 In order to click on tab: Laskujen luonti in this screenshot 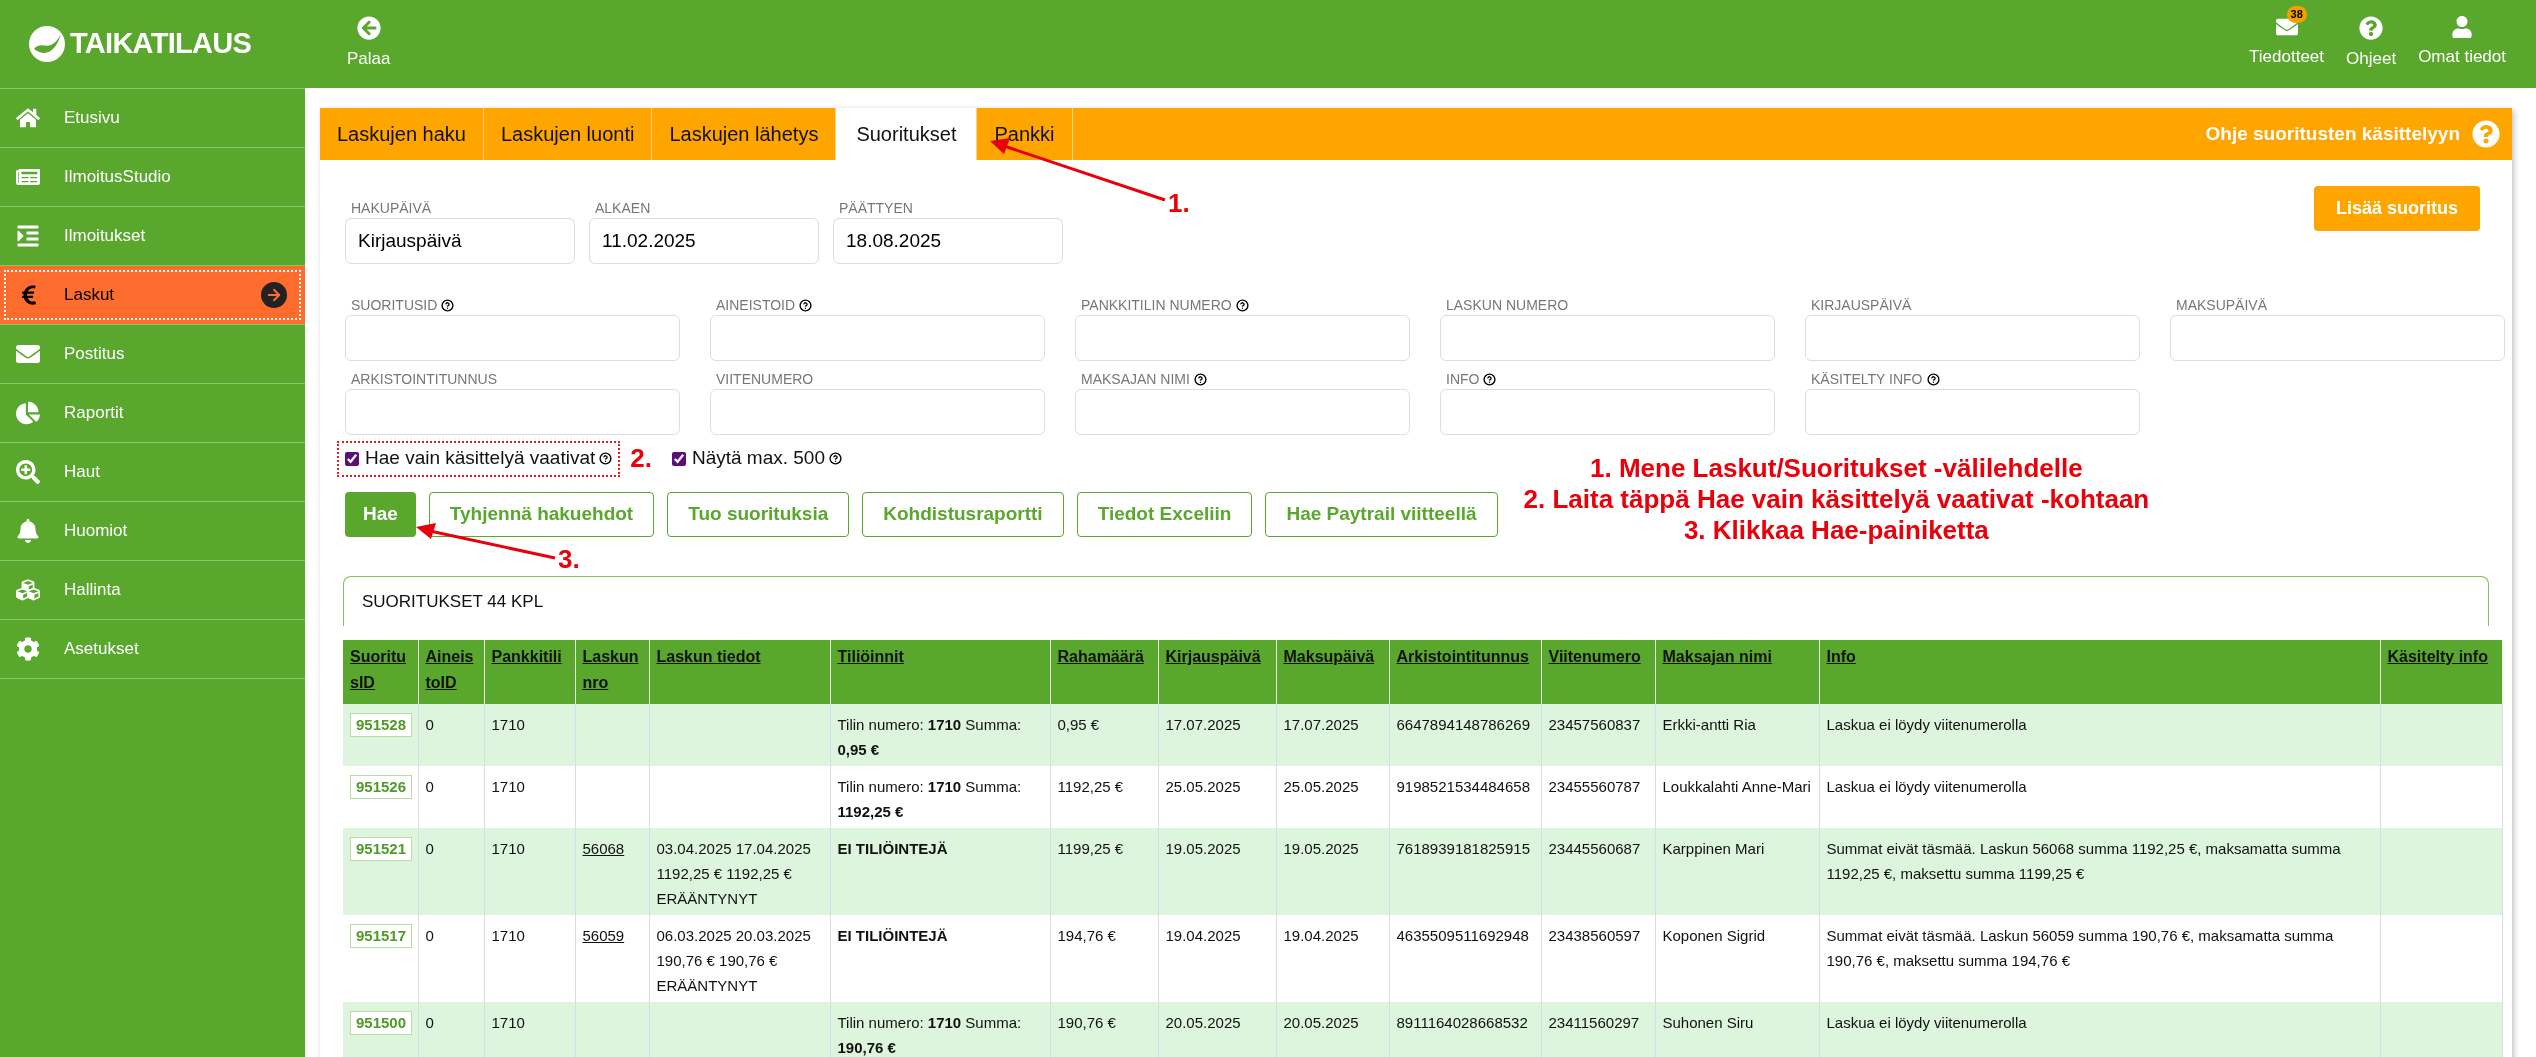, I will do `click(568, 134)`.